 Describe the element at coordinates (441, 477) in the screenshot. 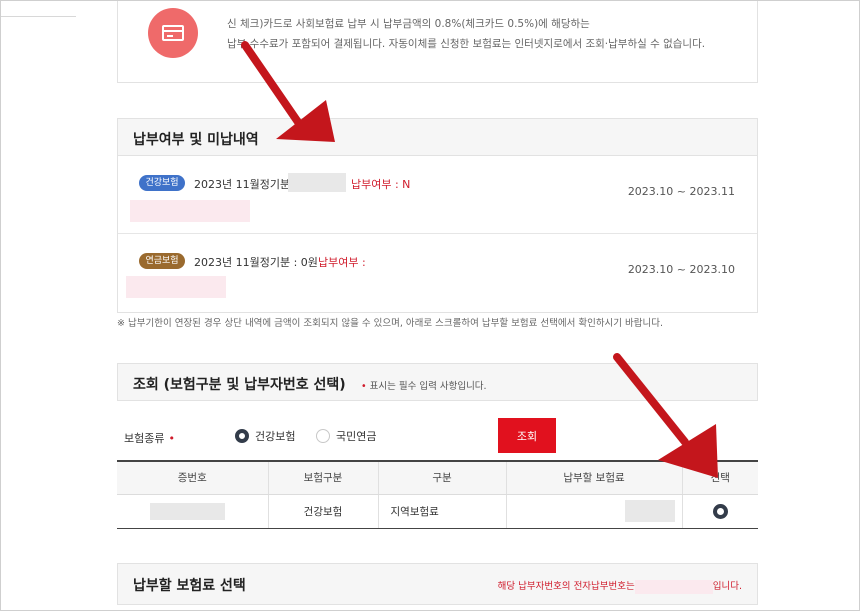

I see `col-header-category: 구분` at that location.